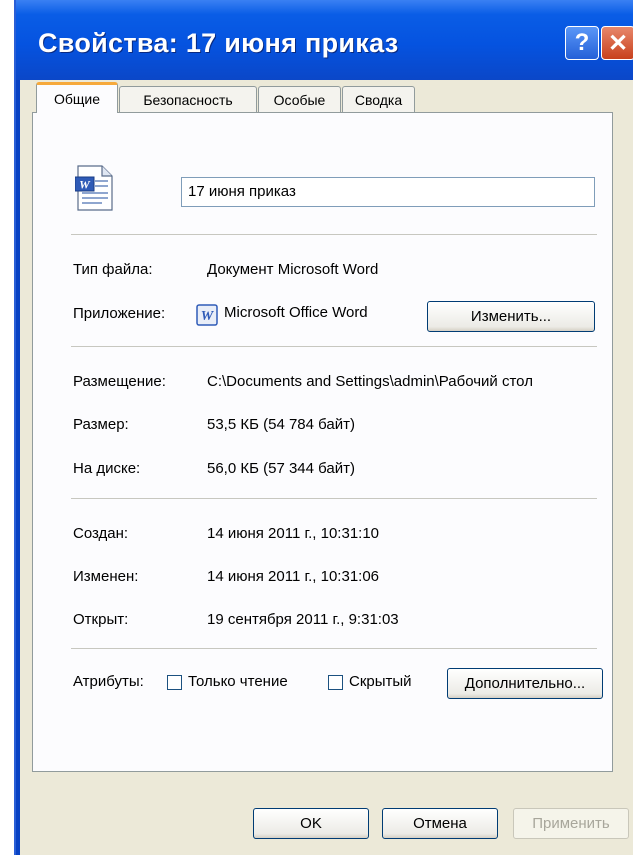 This screenshot has height=855, width=633. Describe the element at coordinates (293, 576) in the screenshot. I see `modified-value: 14 июня 2011 г., 10:31:06` at that location.